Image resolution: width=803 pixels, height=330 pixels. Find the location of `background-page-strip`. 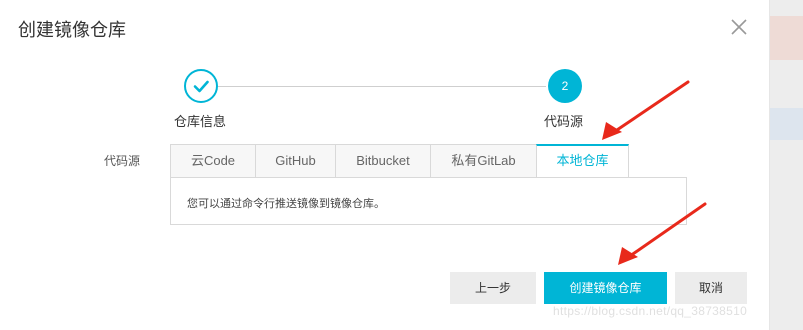

background-page-strip is located at coordinates (786, 165).